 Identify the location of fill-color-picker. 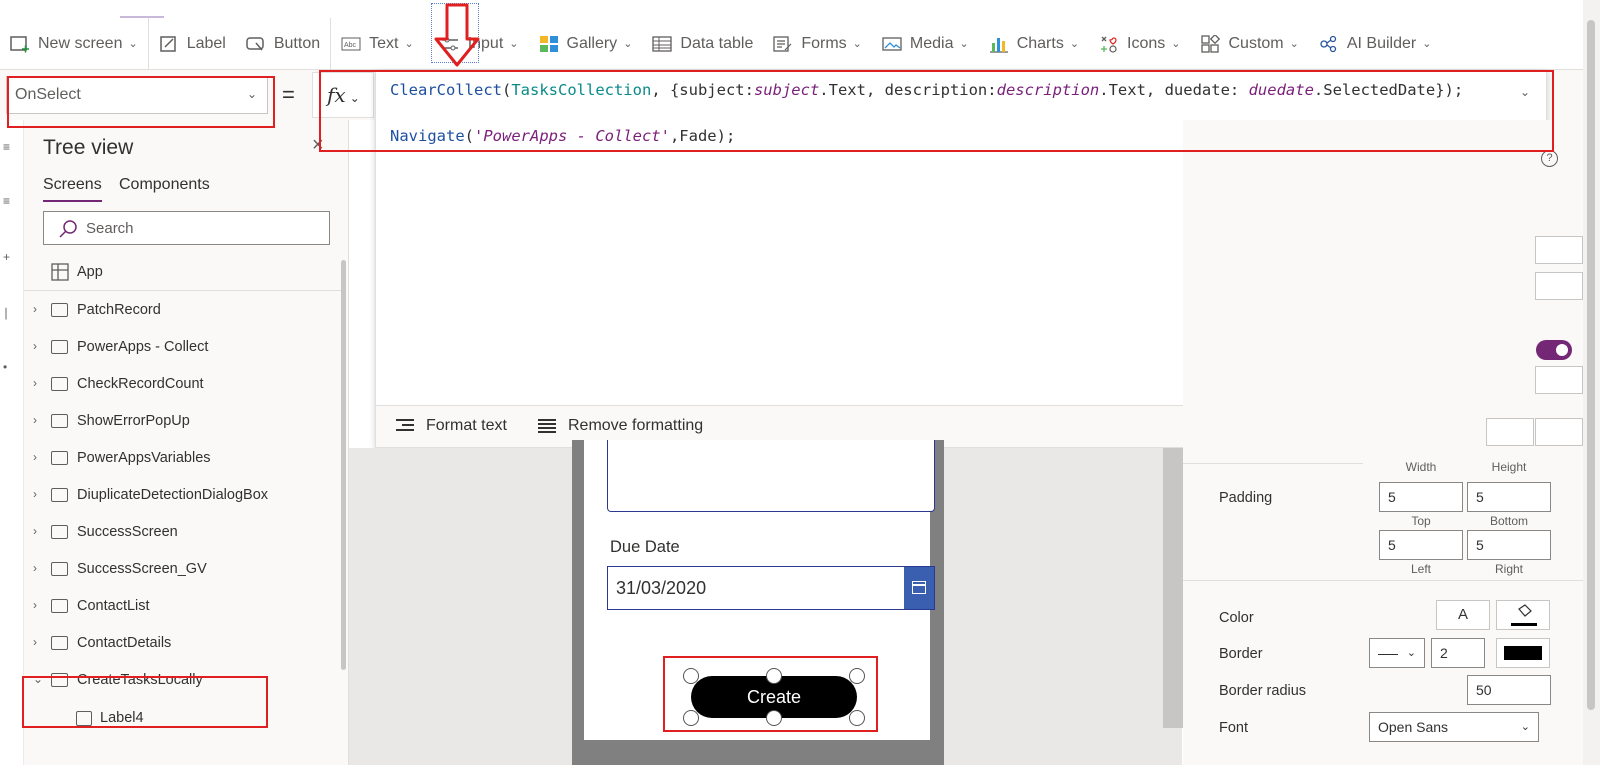
(1523, 615).